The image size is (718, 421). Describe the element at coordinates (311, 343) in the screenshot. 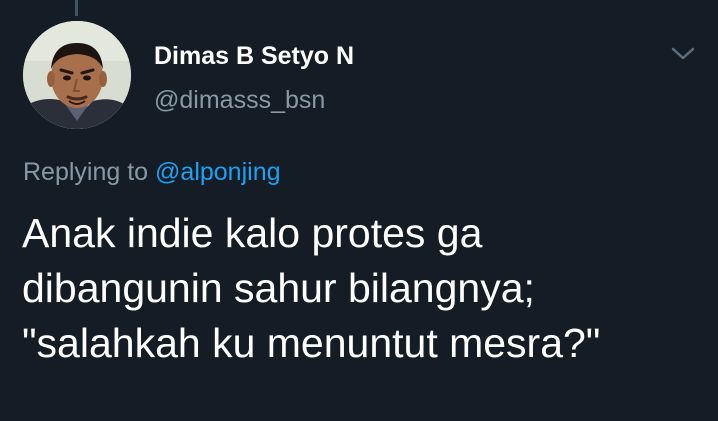

I see `tweet-text-line: "salahkah ku menuntut mesra?"` at that location.